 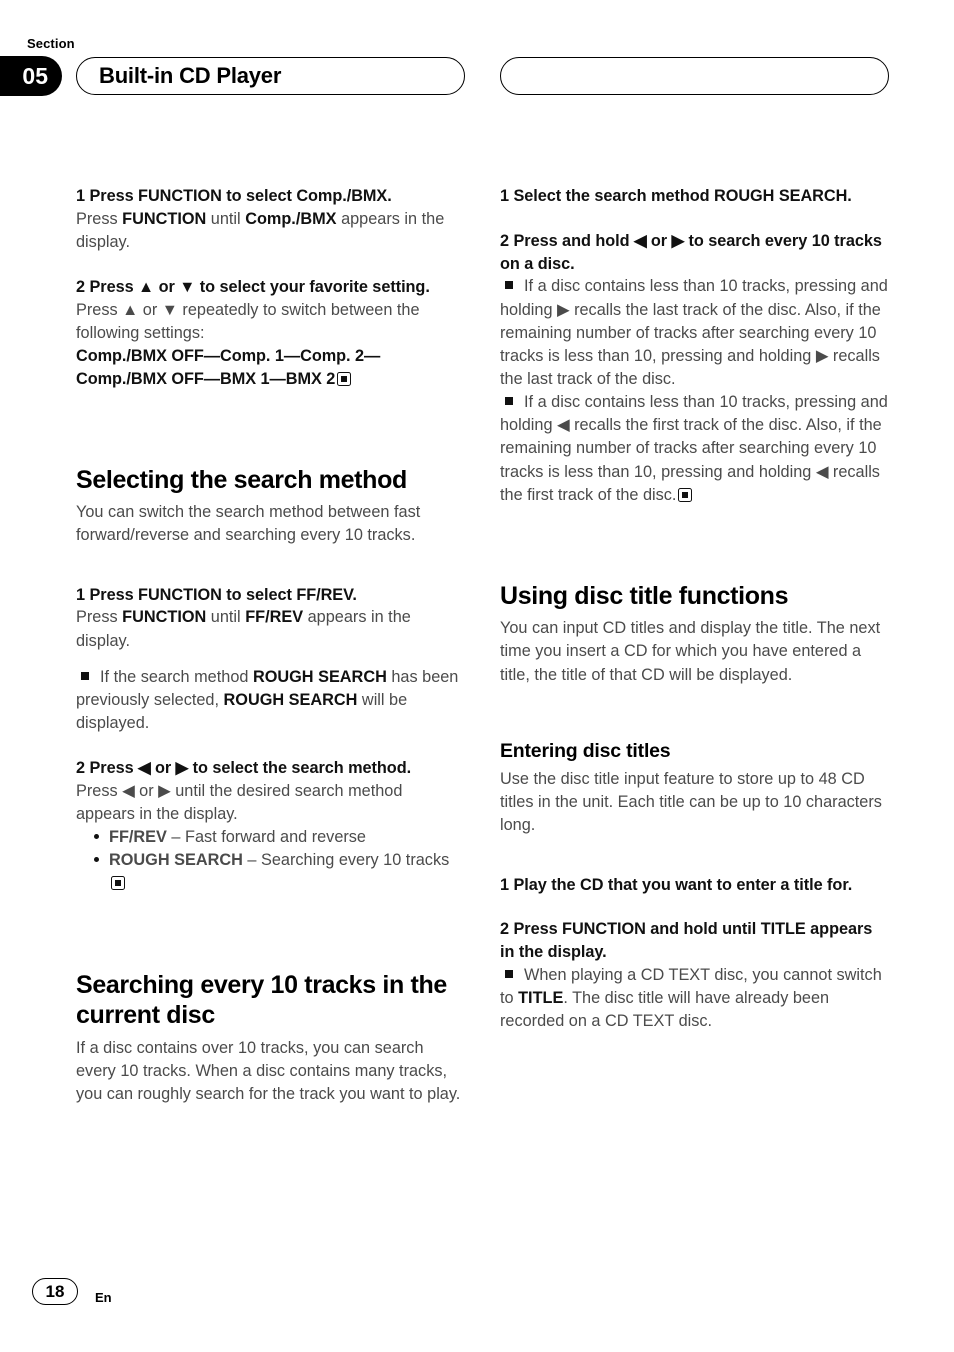 I want to click on page-footer: 18 En, so click(x=477, y=1307).